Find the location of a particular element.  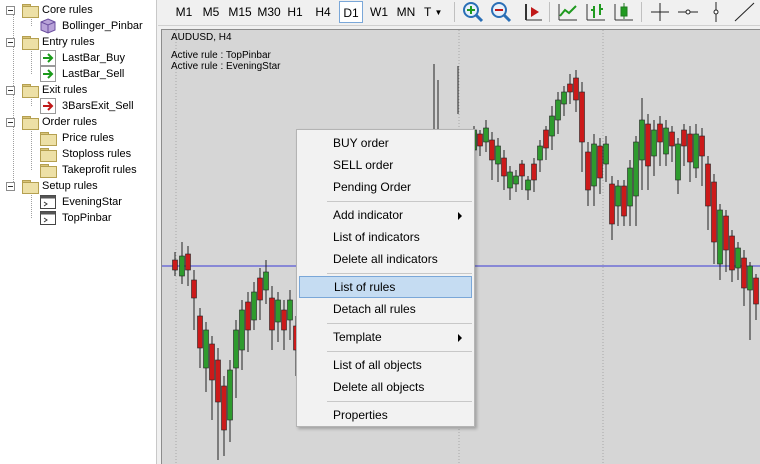

menu-item-properties: Properties is located at coordinates (385, 415).